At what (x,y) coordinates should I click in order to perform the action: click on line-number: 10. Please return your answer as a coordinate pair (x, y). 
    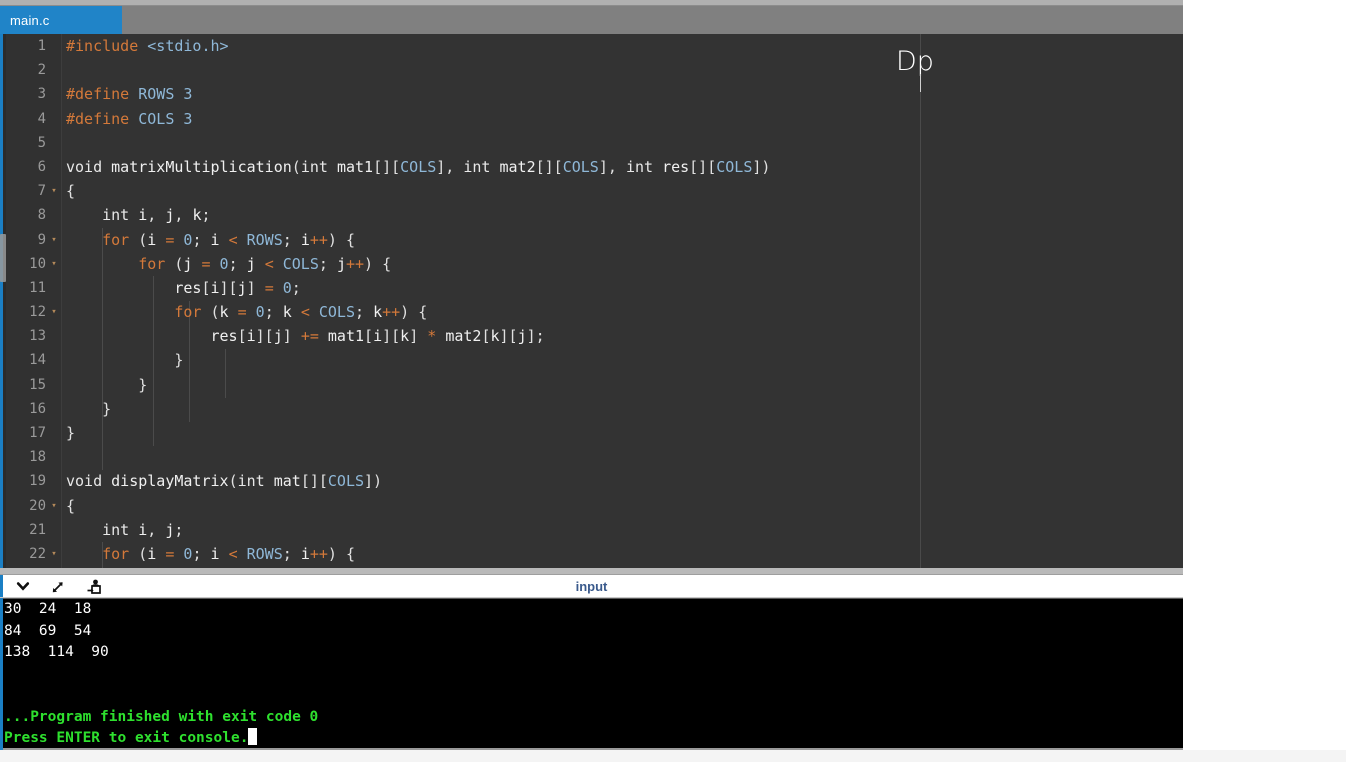
    Looking at the image, I should click on (37, 263).